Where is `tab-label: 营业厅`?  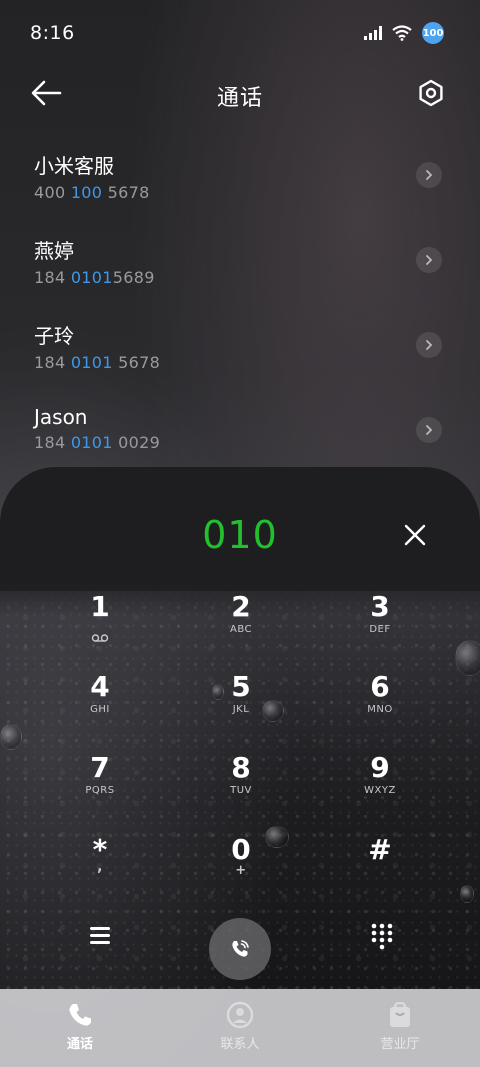
tab-label: 营业厅 is located at coordinates (400, 1044).